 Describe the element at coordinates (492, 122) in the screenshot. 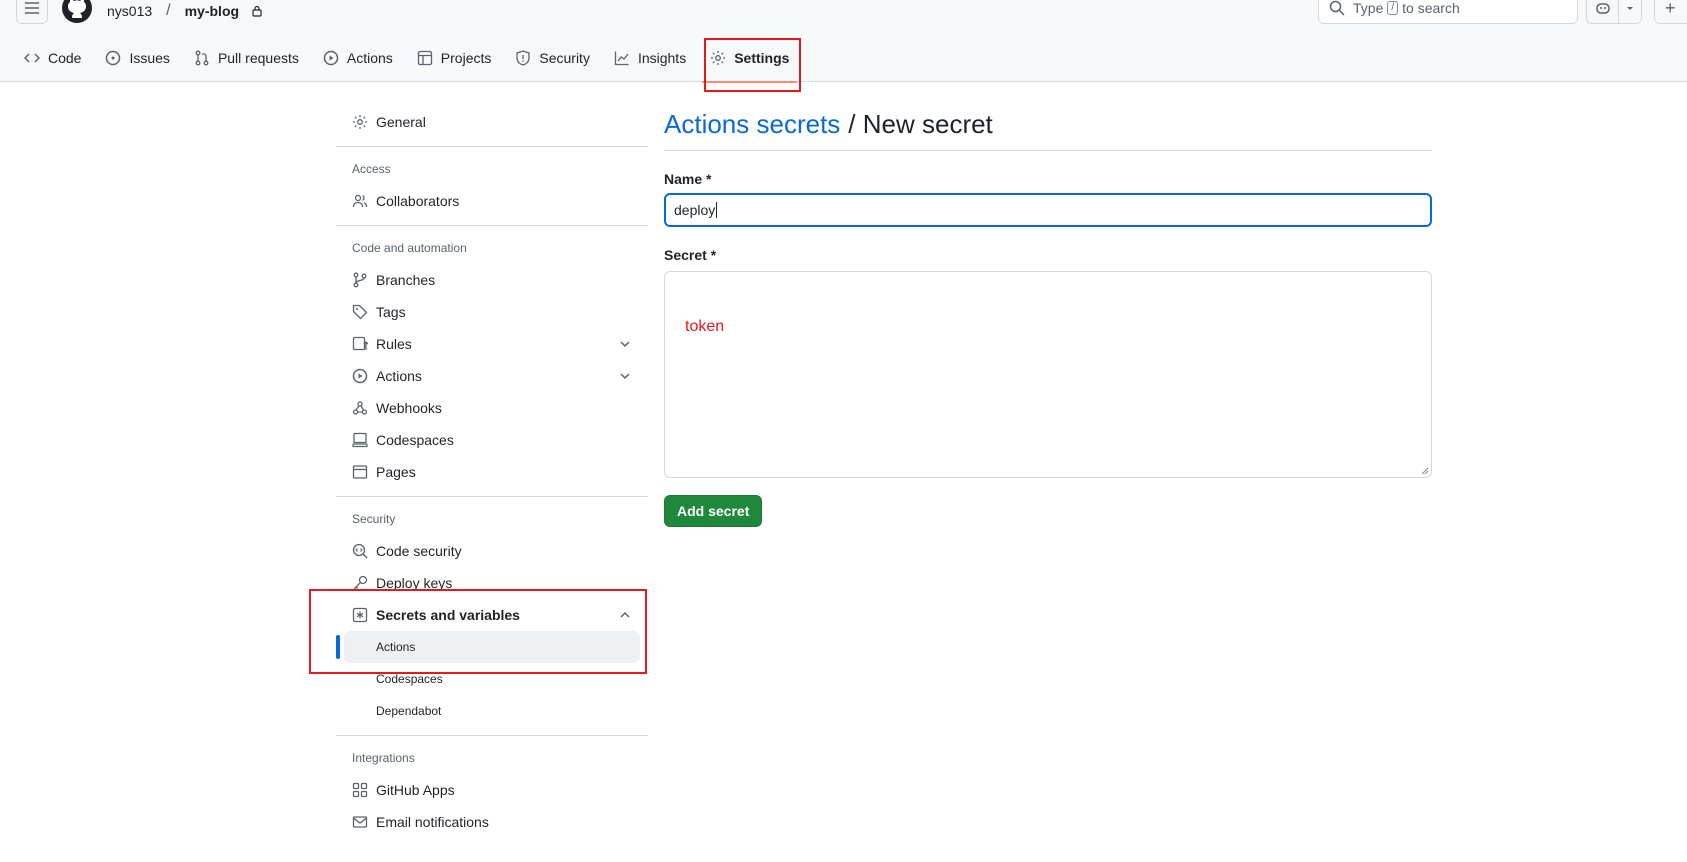

I see `sidebar-item-general: General` at that location.